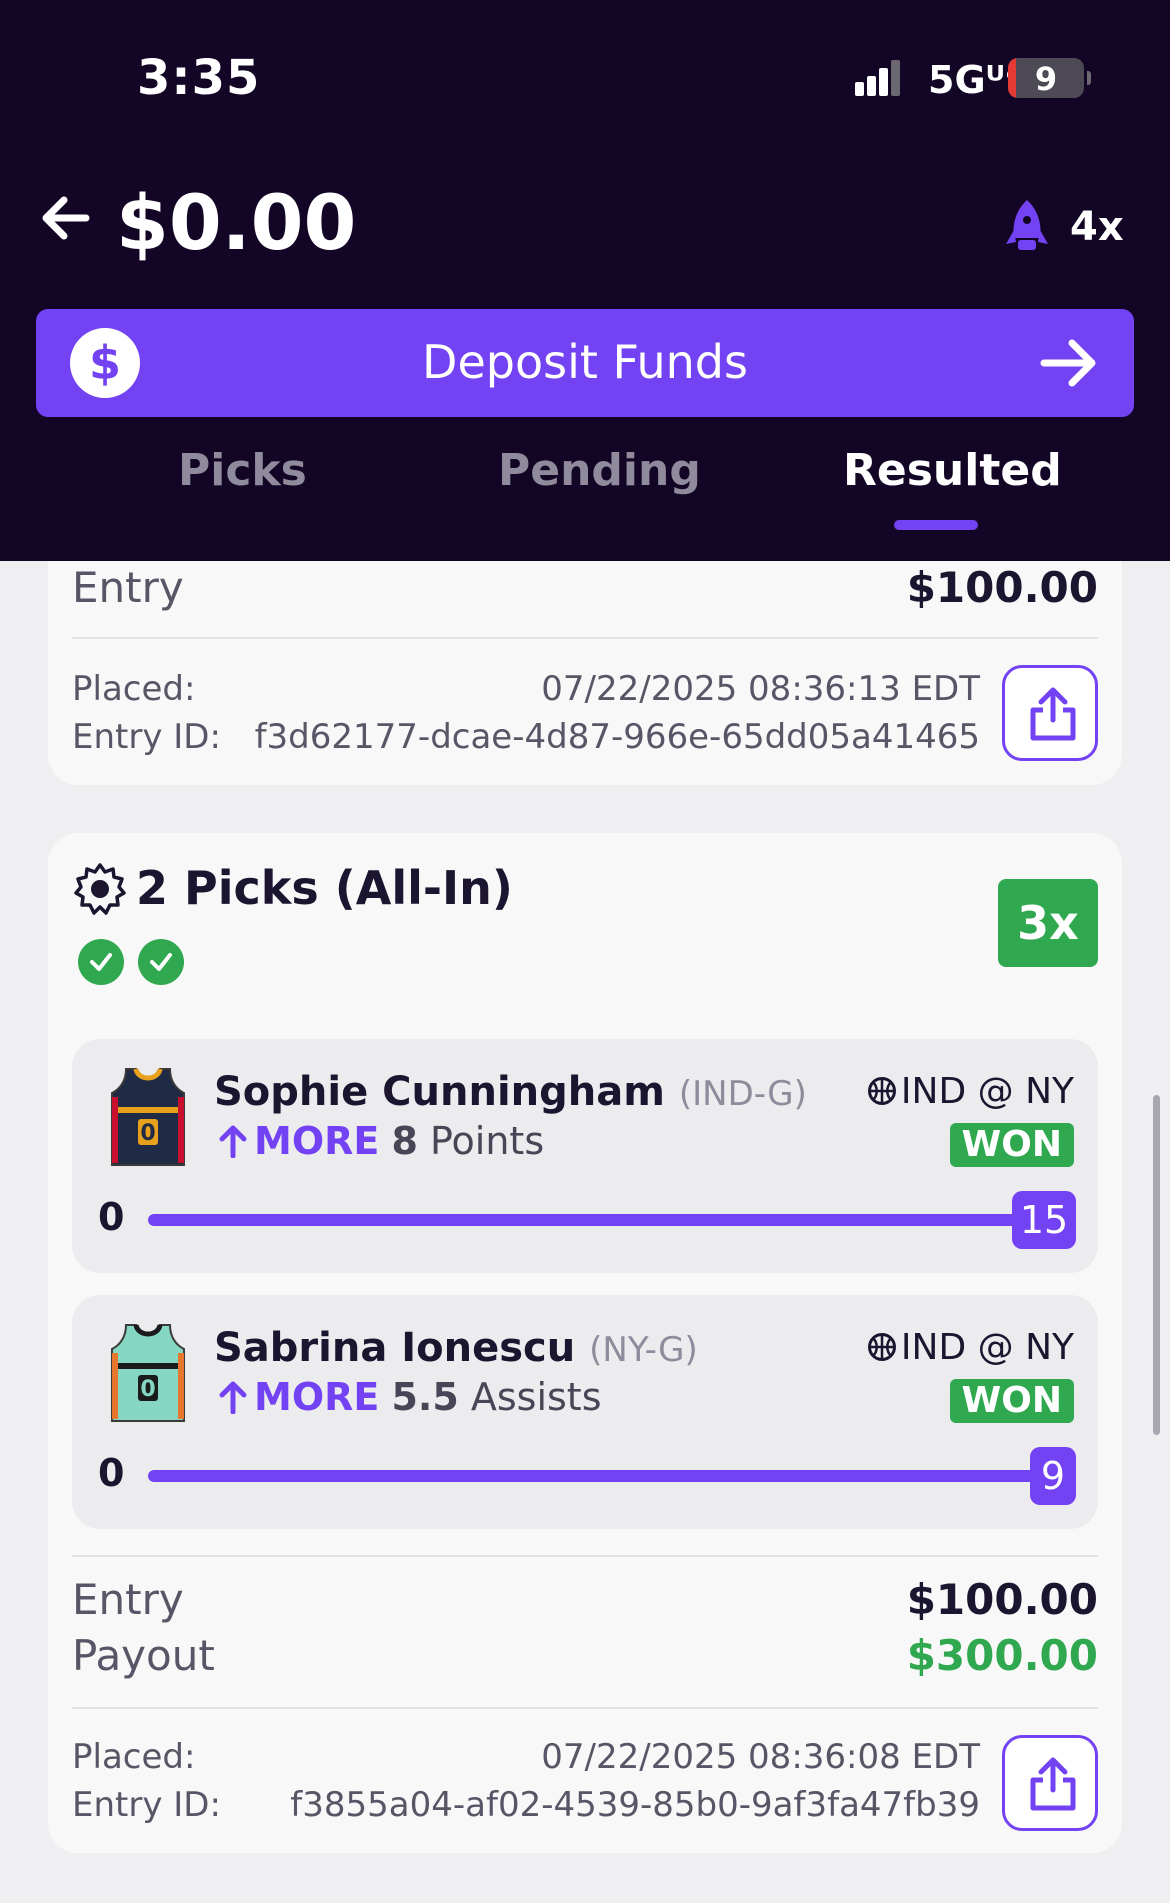 This screenshot has height=1903, width=1170. I want to click on tab-picks: Picks, so click(242, 470).